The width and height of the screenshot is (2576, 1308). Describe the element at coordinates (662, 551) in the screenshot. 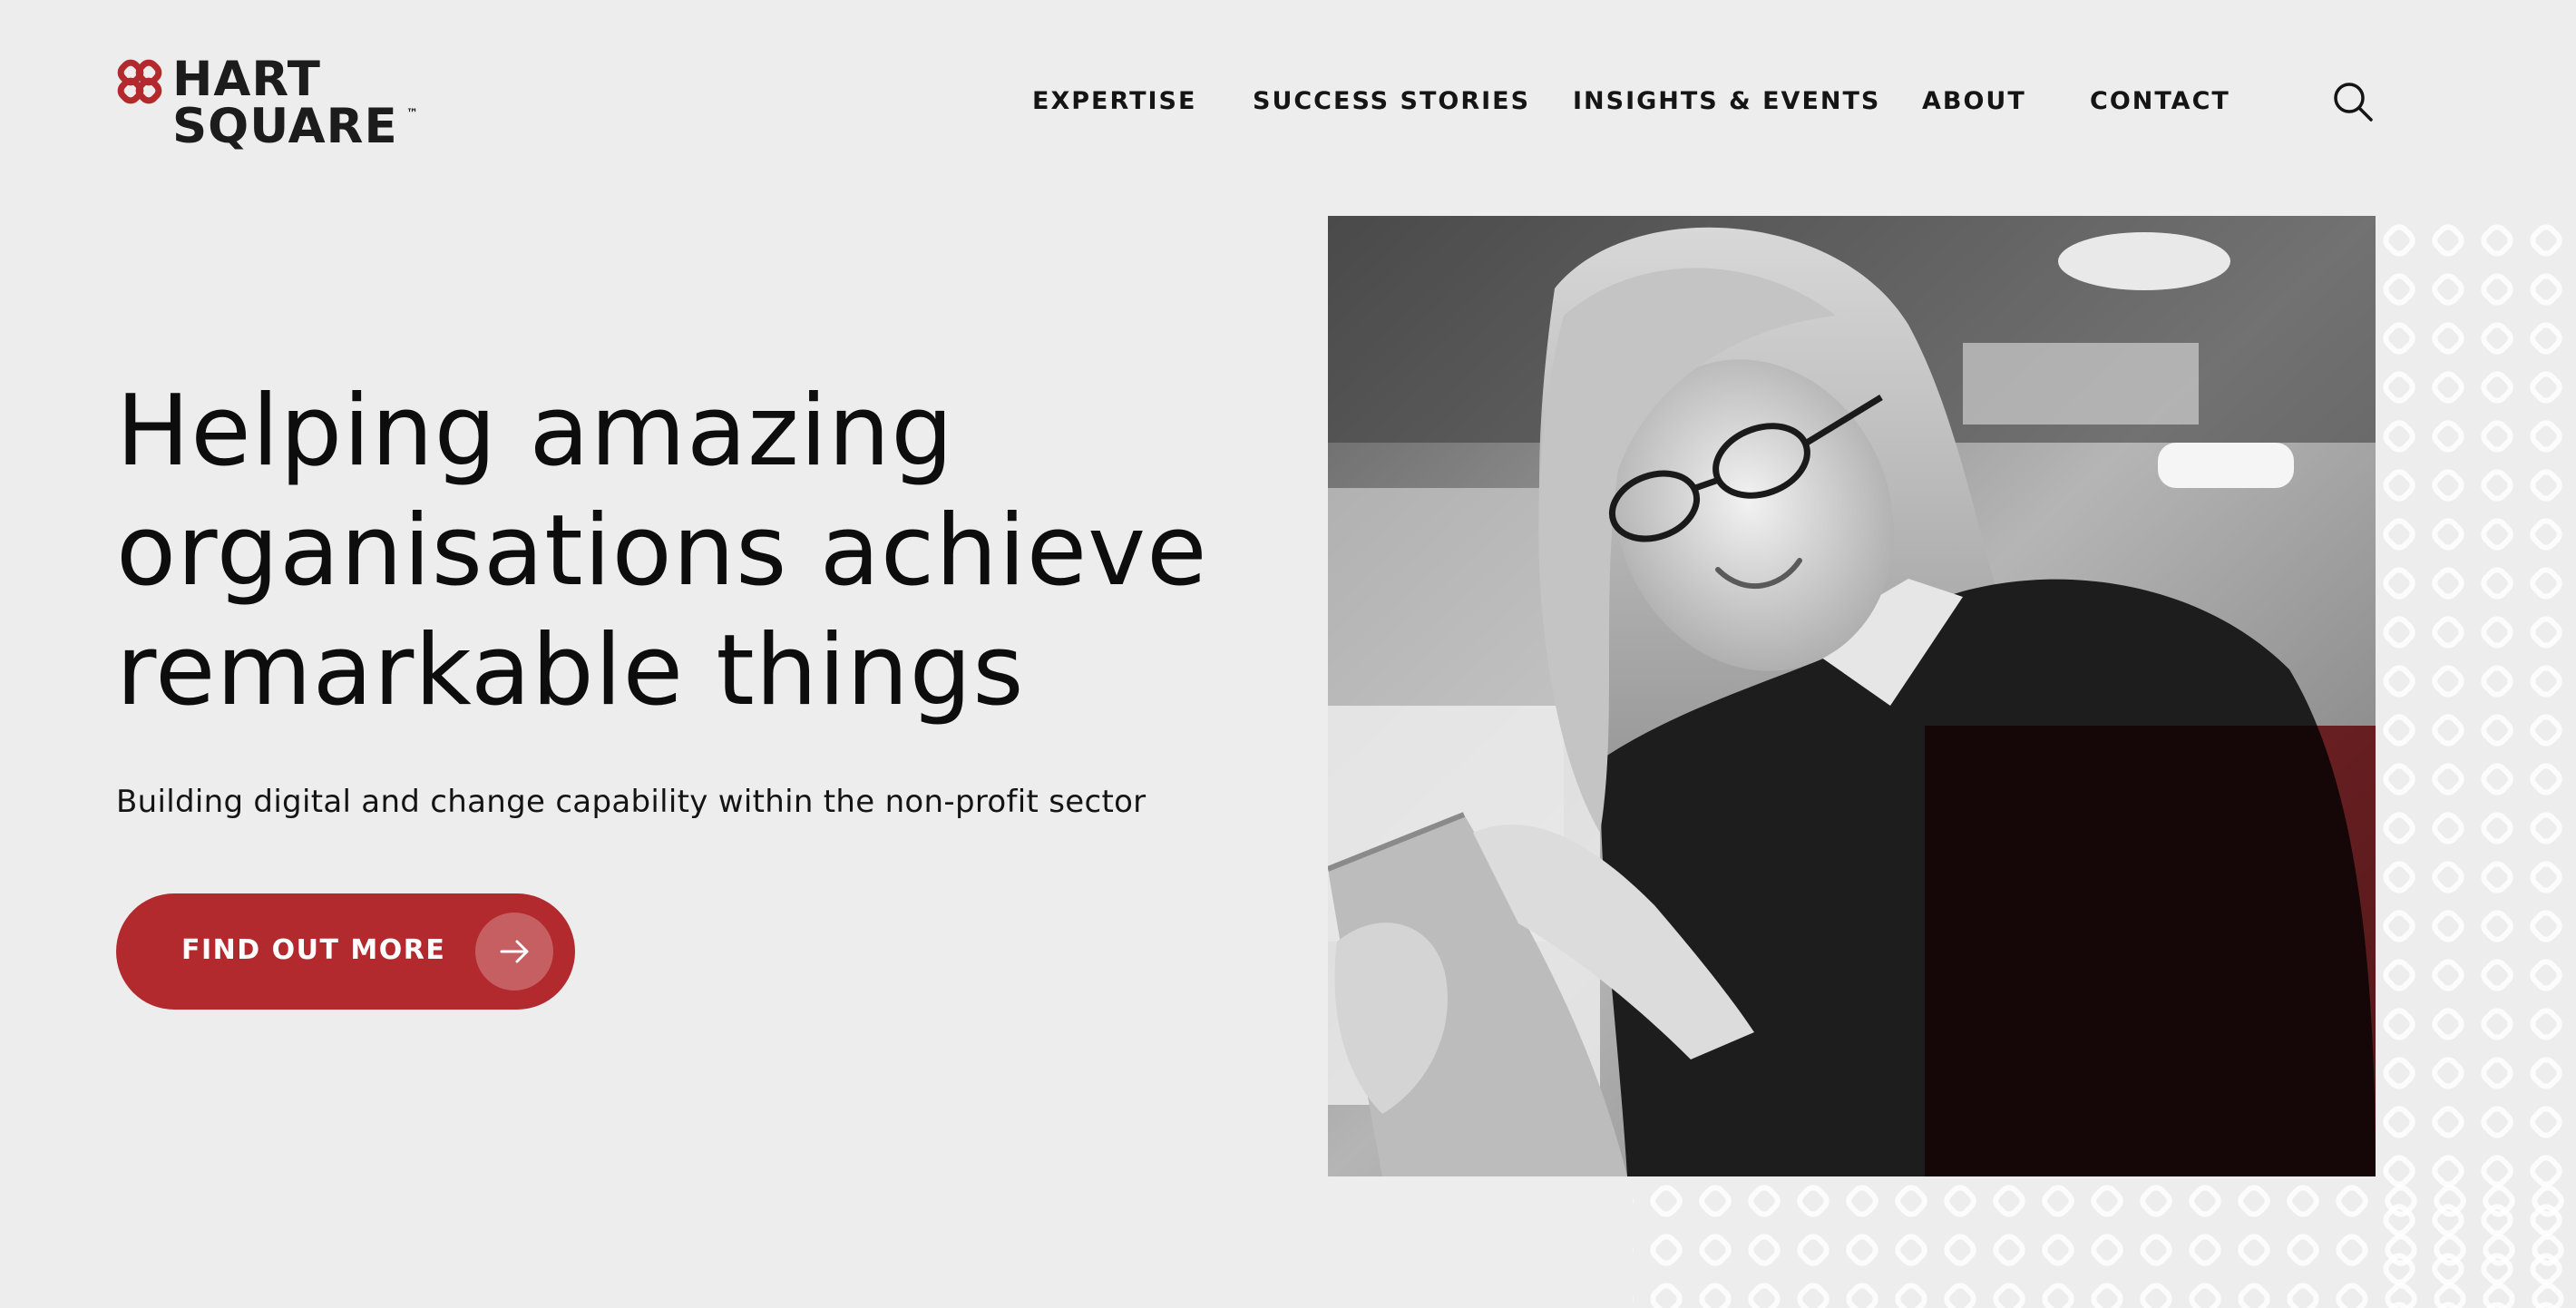

I see `hero-title-line-2: organisations achieve` at that location.